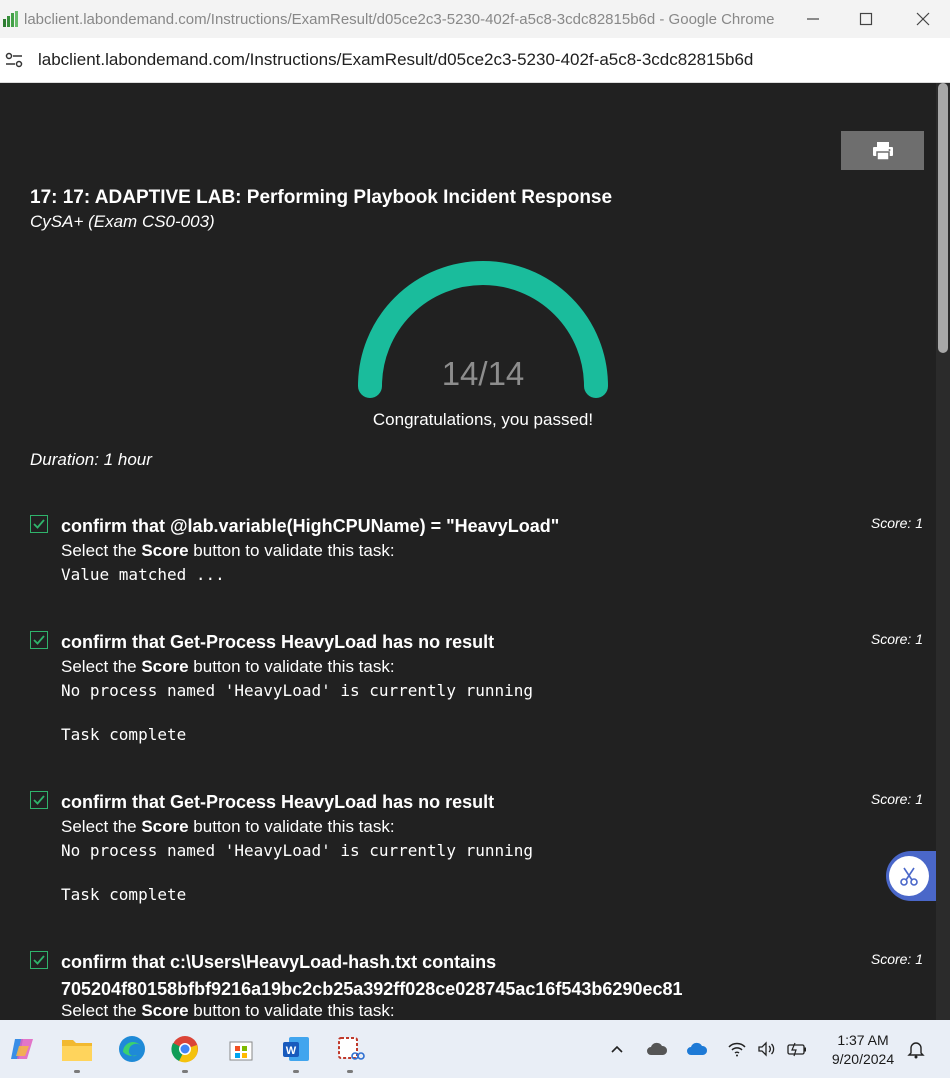  I want to click on score-value: 14/14, so click(483, 373).